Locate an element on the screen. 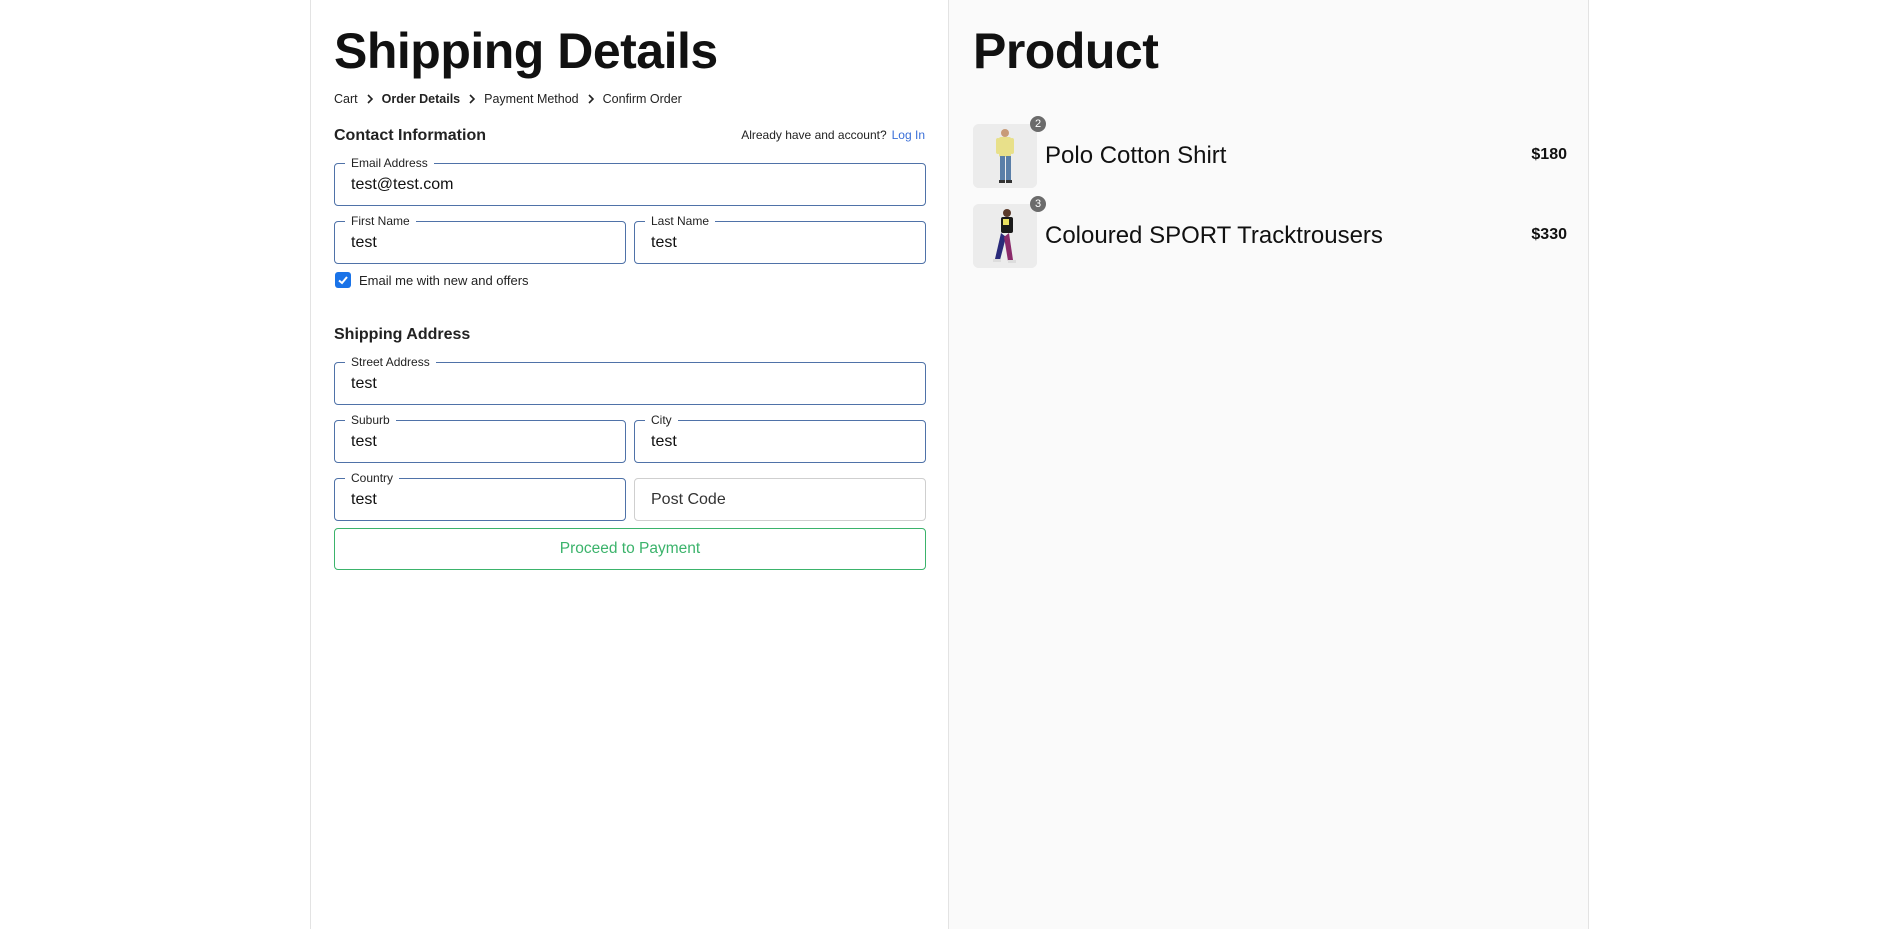 The height and width of the screenshot is (929, 1900). last-name-value: test is located at coordinates (664, 242).